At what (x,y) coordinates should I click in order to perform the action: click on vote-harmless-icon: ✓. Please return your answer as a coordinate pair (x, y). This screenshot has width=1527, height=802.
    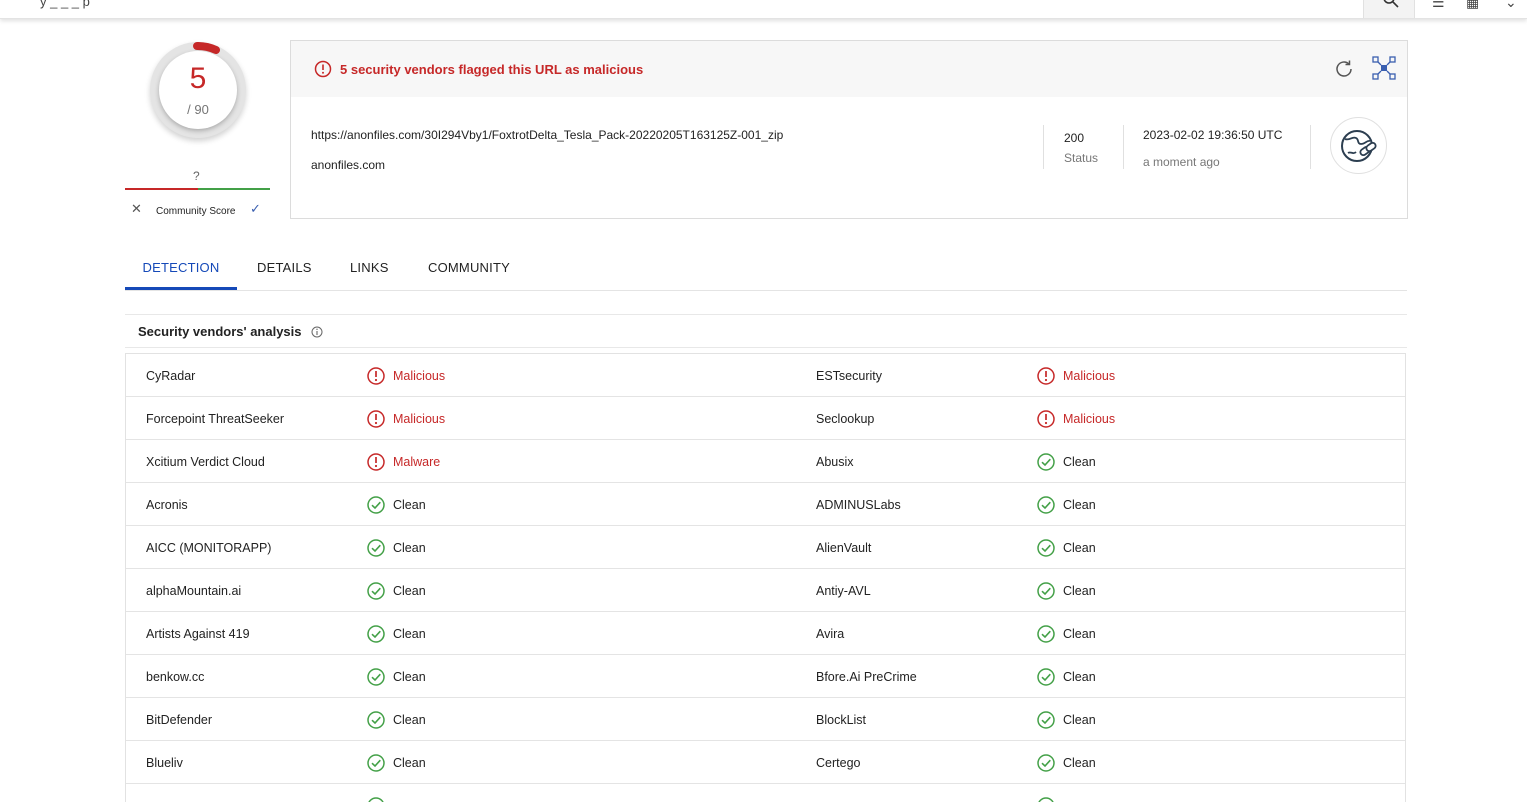
    Looking at the image, I should click on (255, 209).